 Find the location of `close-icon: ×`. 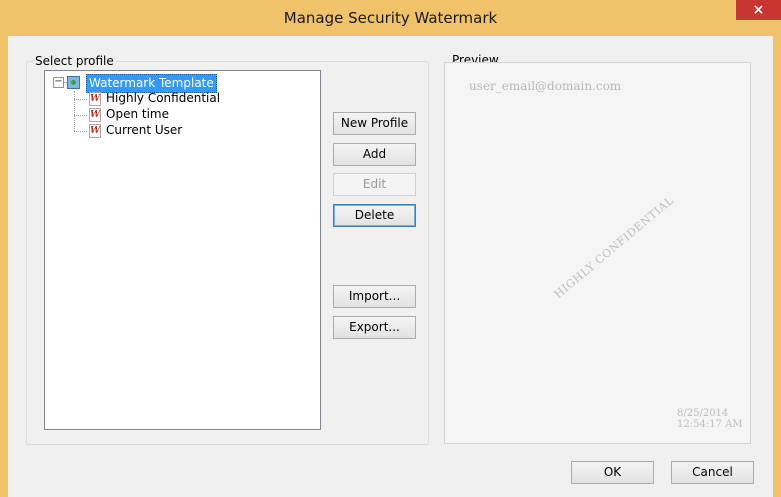

close-icon: × is located at coordinates (758, 10).